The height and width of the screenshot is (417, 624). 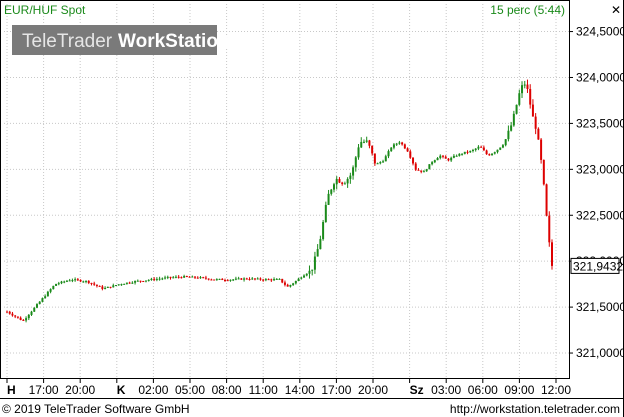 I want to click on x-tick-label: 09:00, so click(x=519, y=390).